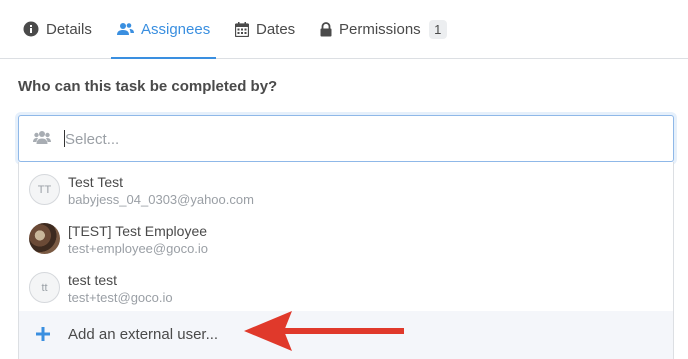 Image resolution: width=688 pixels, height=359 pixels. I want to click on user-email: test+employee@goco.io, so click(138, 248).